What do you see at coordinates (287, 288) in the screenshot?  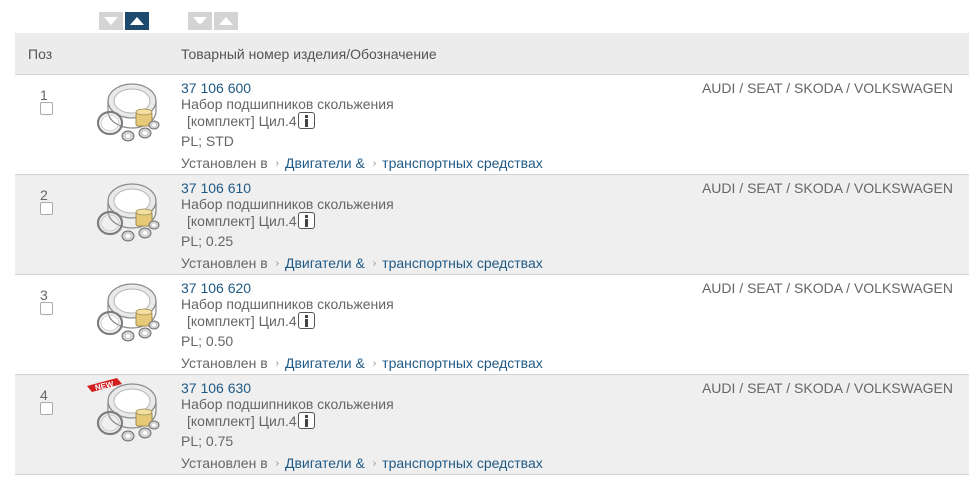 I see `article-number-link: 37 106 620` at bounding box center [287, 288].